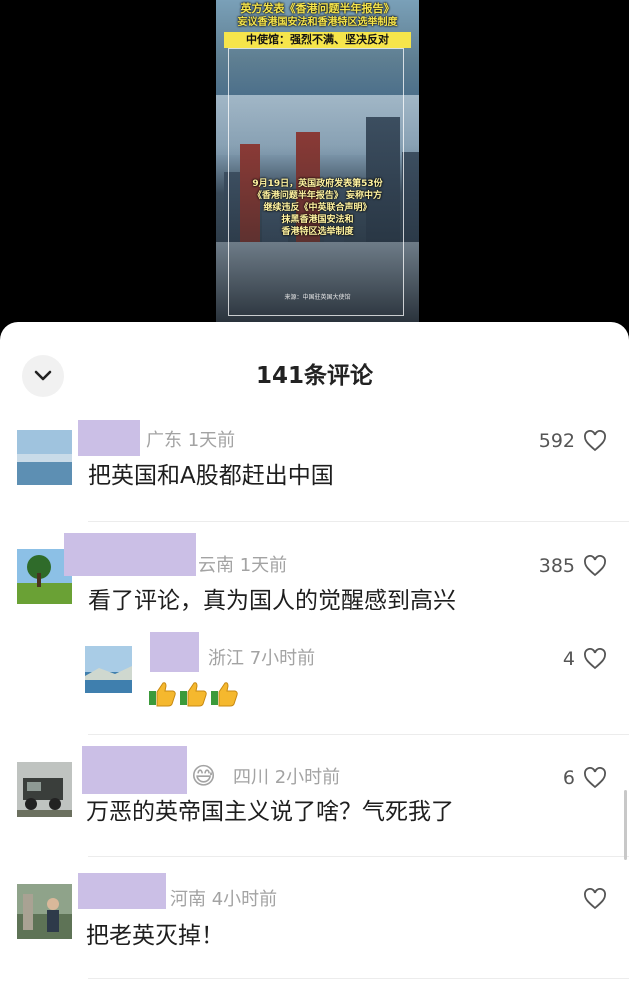  Describe the element at coordinates (556, 566) in the screenshot. I see `like-count: 385` at that location.